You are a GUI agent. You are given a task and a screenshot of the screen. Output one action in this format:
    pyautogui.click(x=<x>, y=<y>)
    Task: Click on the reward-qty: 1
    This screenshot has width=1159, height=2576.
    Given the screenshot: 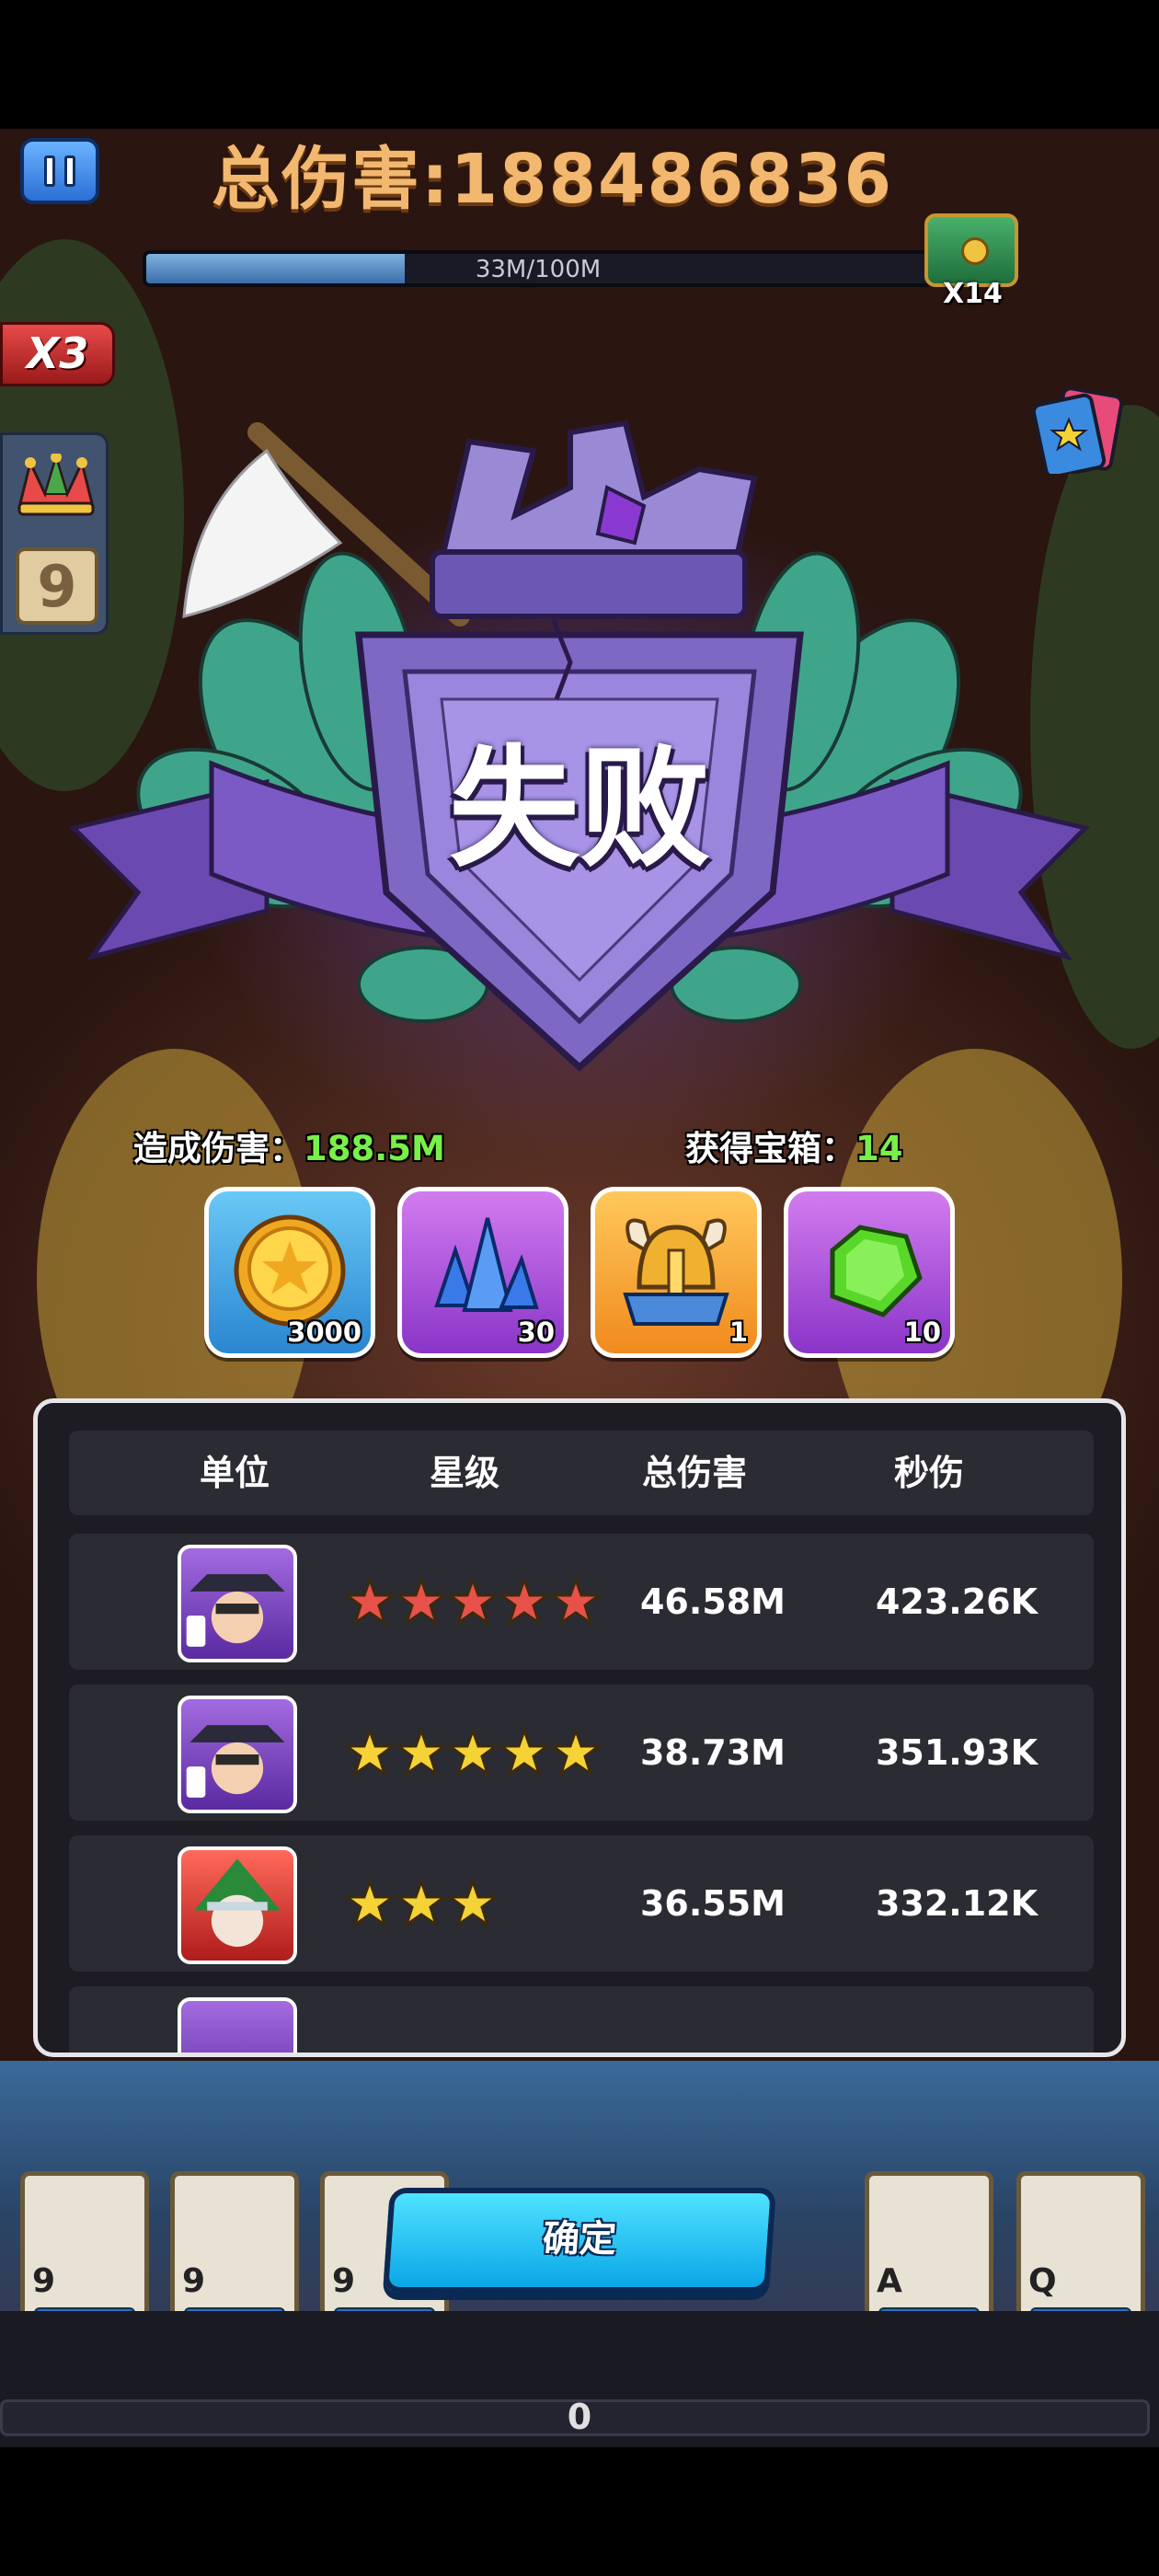 What is the action you would take?
    pyautogui.click(x=738, y=1332)
    